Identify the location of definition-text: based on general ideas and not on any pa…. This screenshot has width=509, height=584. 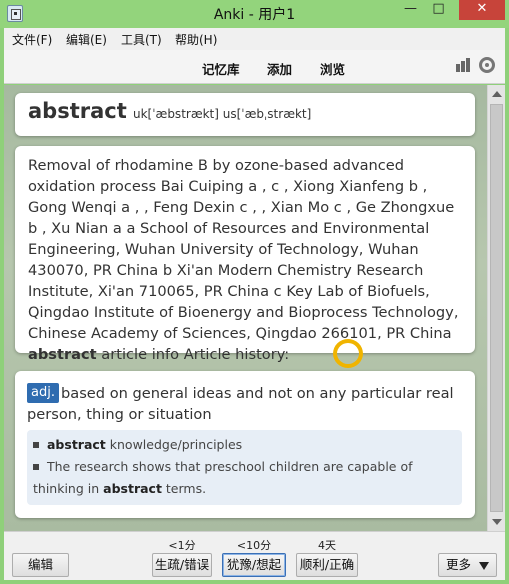
(240, 404).